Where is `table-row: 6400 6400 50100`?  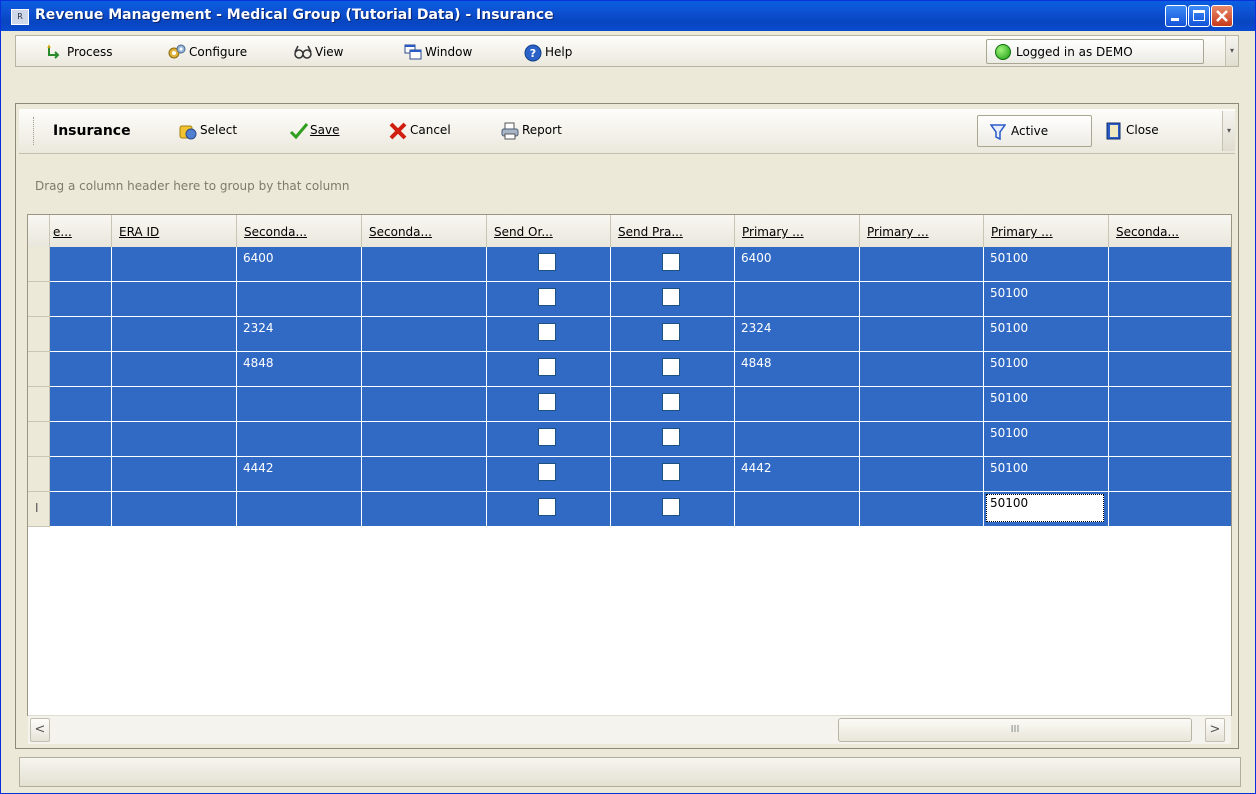
table-row: 6400 6400 50100 is located at coordinates (629, 264).